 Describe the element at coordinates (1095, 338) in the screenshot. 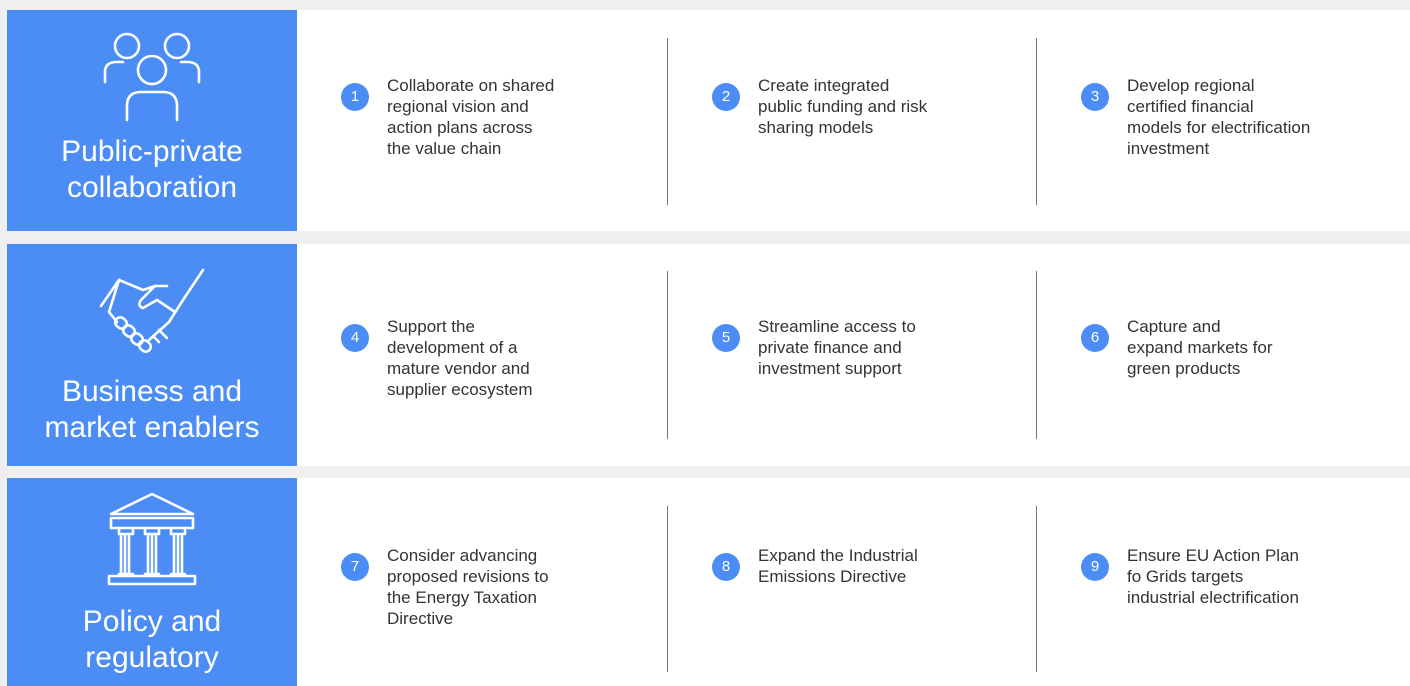

I see `number-badge: 6` at that location.